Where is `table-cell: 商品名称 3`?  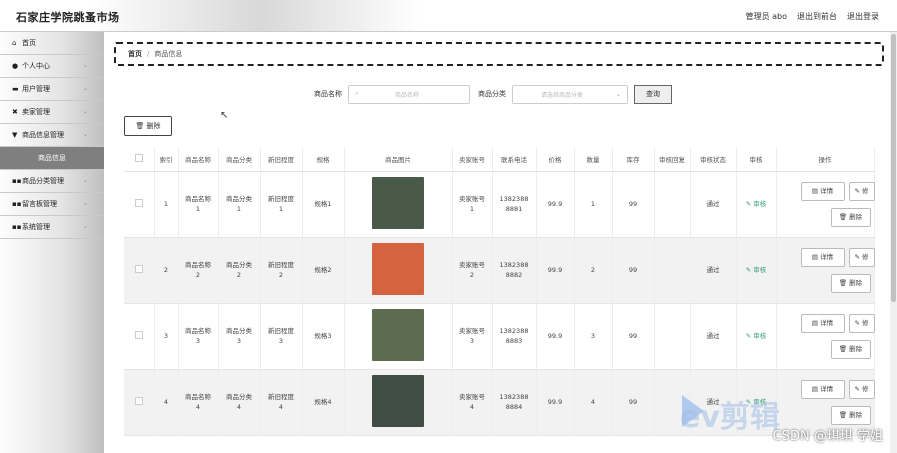 table-cell: 商品名称 3 is located at coordinates (198, 336).